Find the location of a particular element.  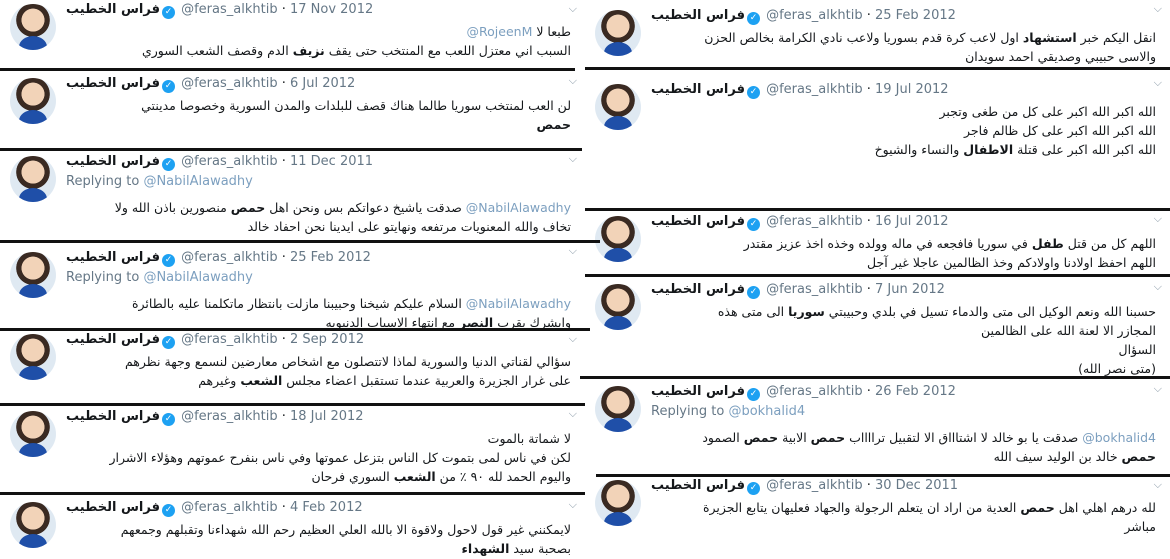

tweet-date: 26 Feb 2012 is located at coordinates (915, 391).